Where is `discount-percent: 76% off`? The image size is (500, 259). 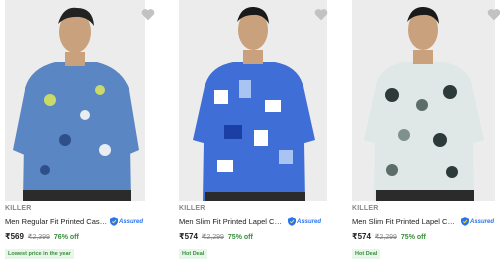 discount-percent: 76% off is located at coordinates (66, 237).